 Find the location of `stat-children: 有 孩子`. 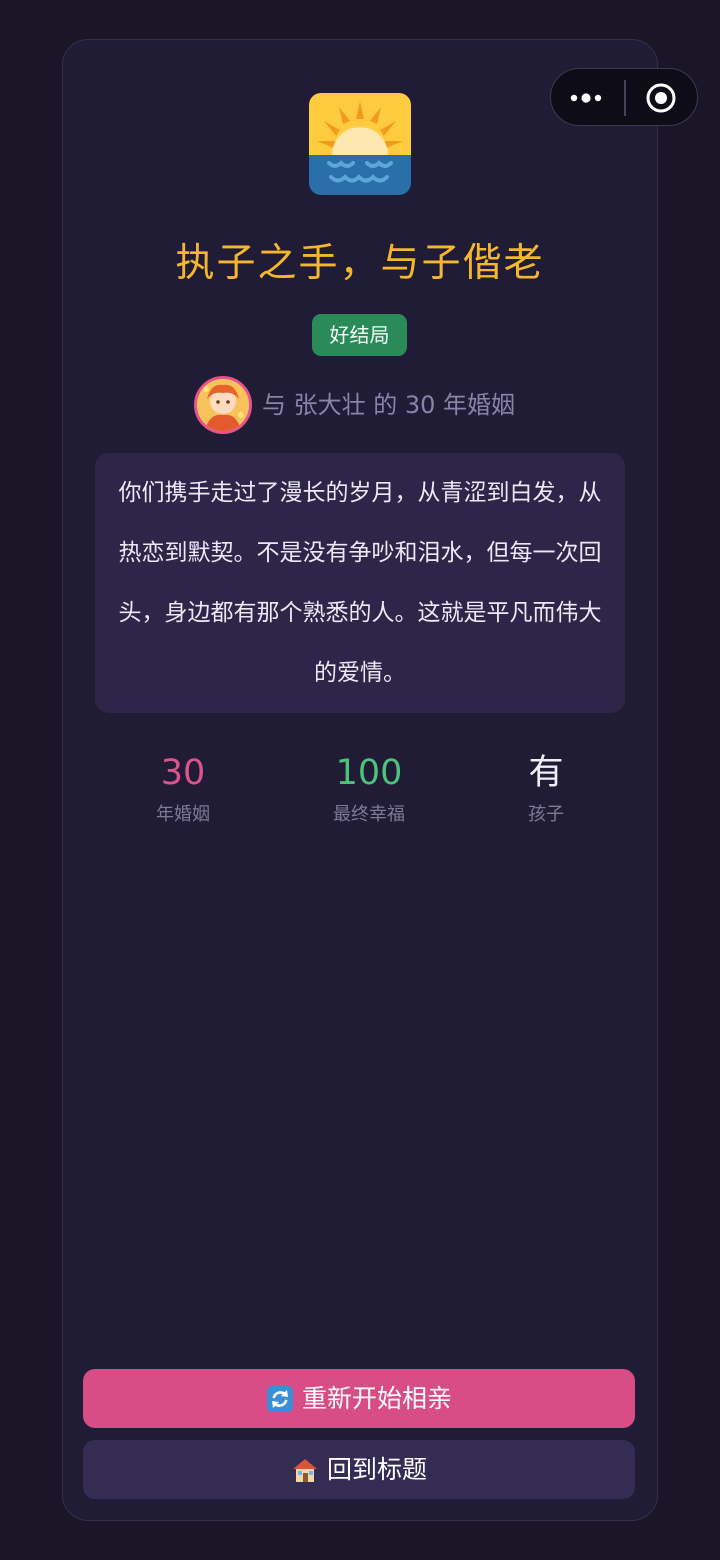

stat-children: 有 孩子 is located at coordinates (546, 790).